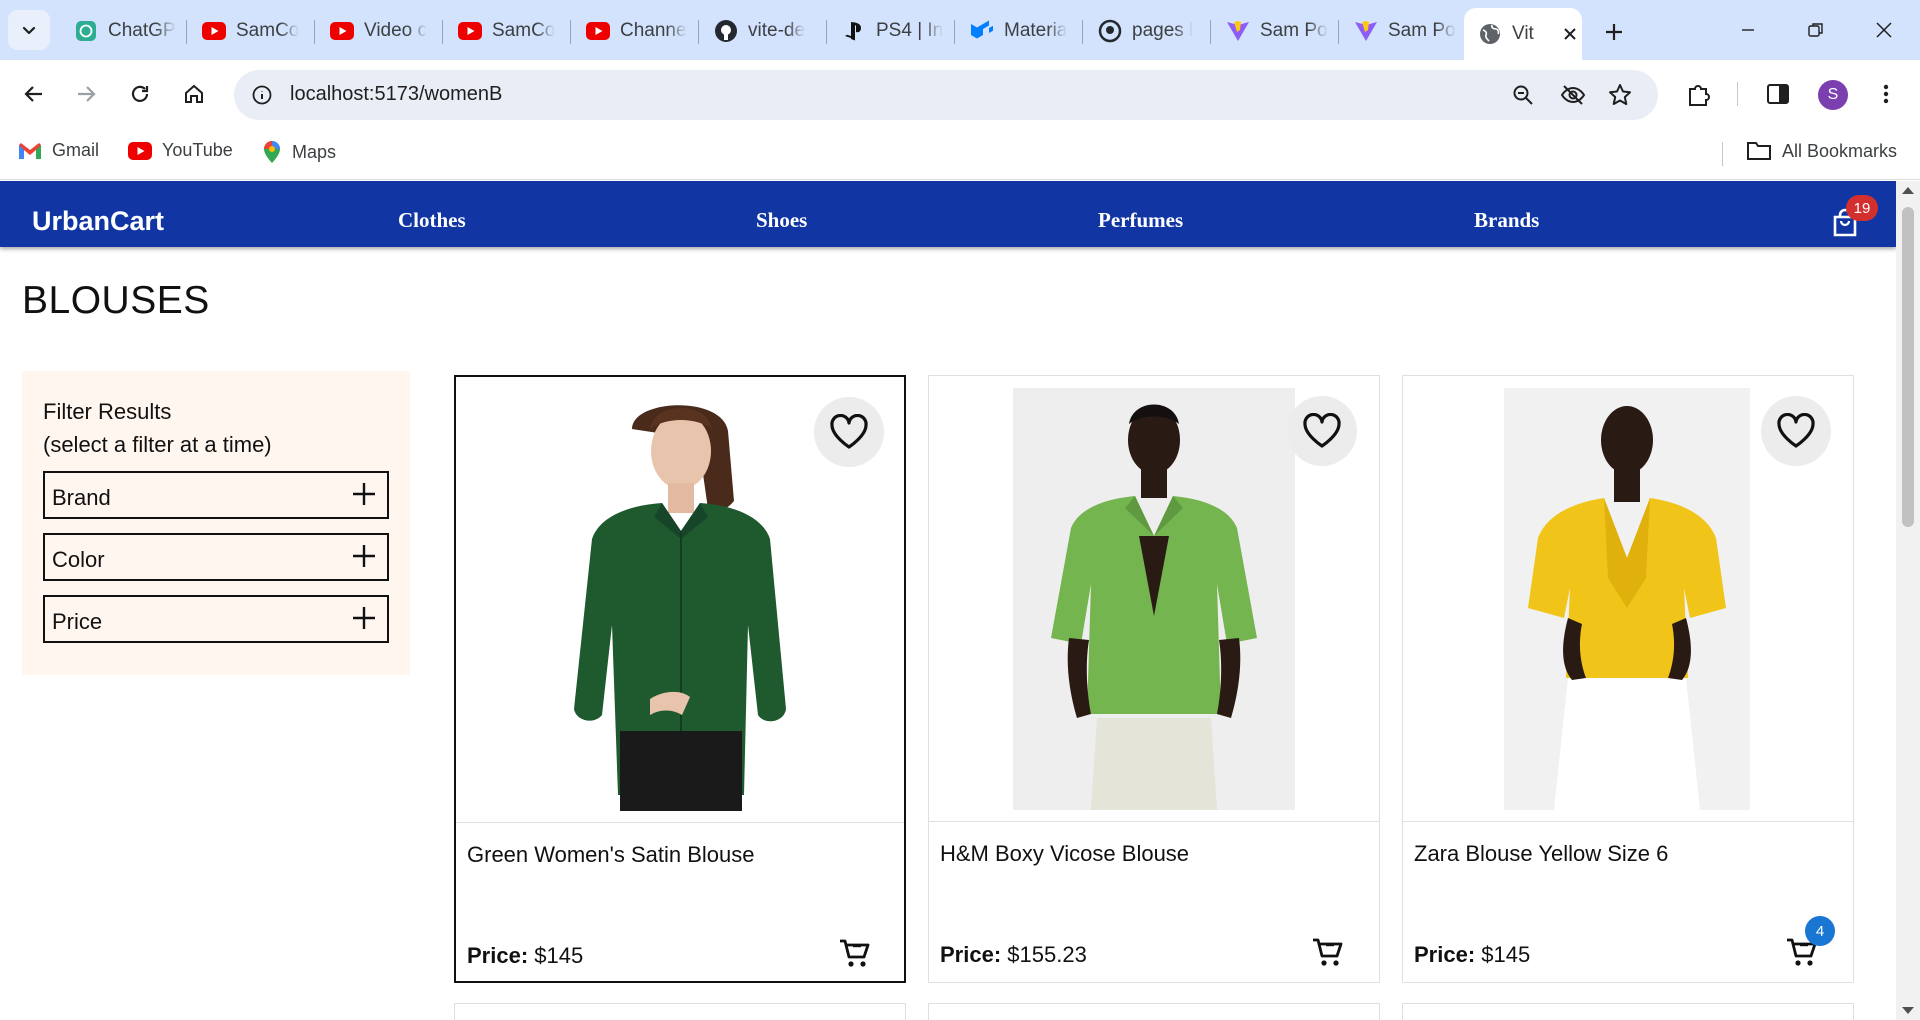  Describe the element at coordinates (262, 95) in the screenshot. I see `site-info-button` at that location.